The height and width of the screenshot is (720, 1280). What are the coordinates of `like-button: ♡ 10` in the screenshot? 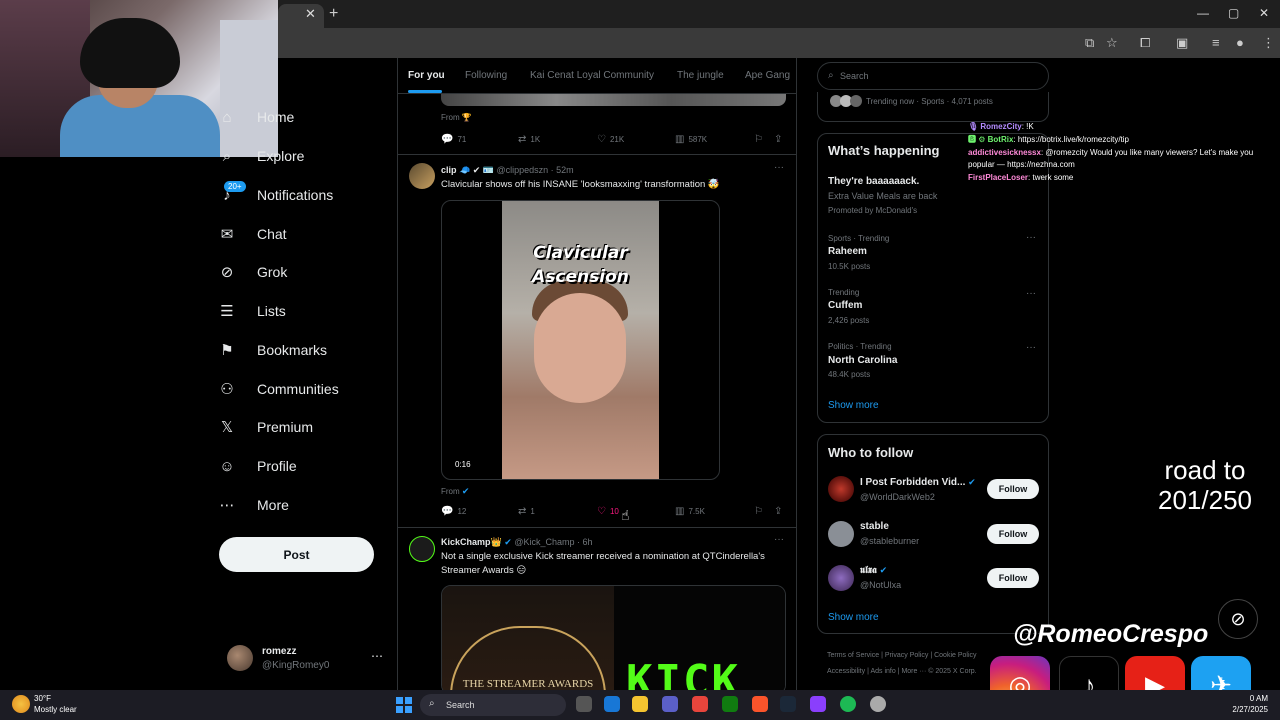 It's located at (608, 511).